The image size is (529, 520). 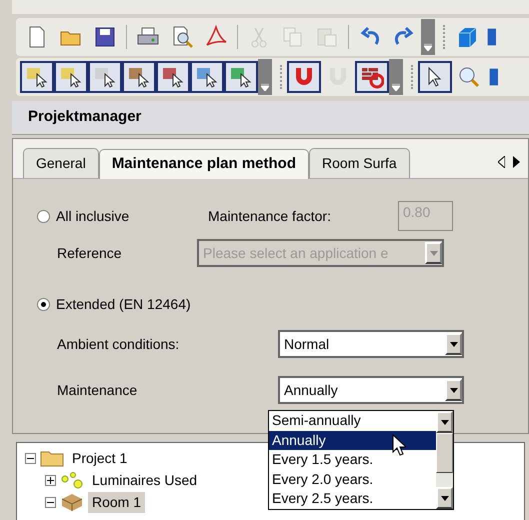 What do you see at coordinates (52, 458) in the screenshot?
I see `folder-icon` at bounding box center [52, 458].